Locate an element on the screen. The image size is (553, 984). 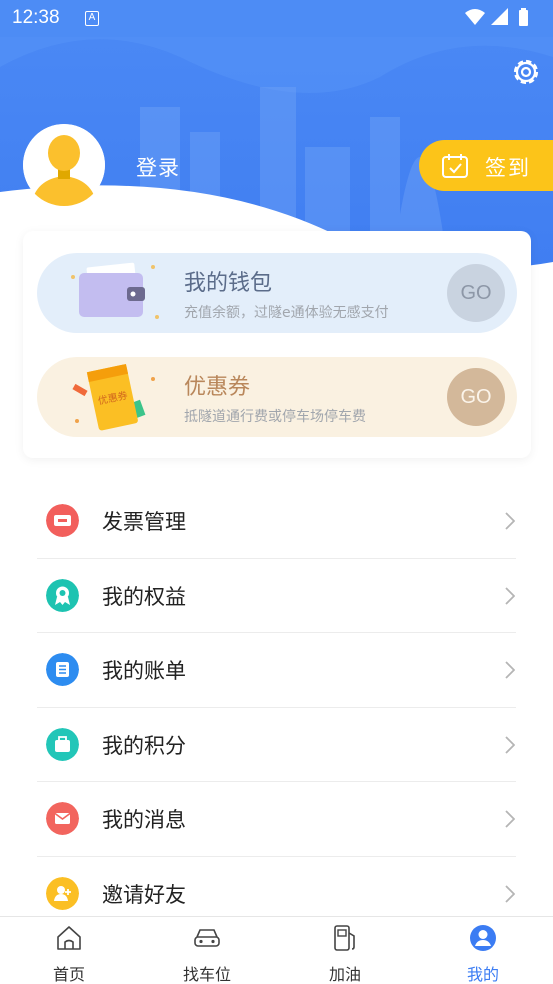
bottom-nav: 首页 找车位 加油 我的 is located at coordinates (276, 950).